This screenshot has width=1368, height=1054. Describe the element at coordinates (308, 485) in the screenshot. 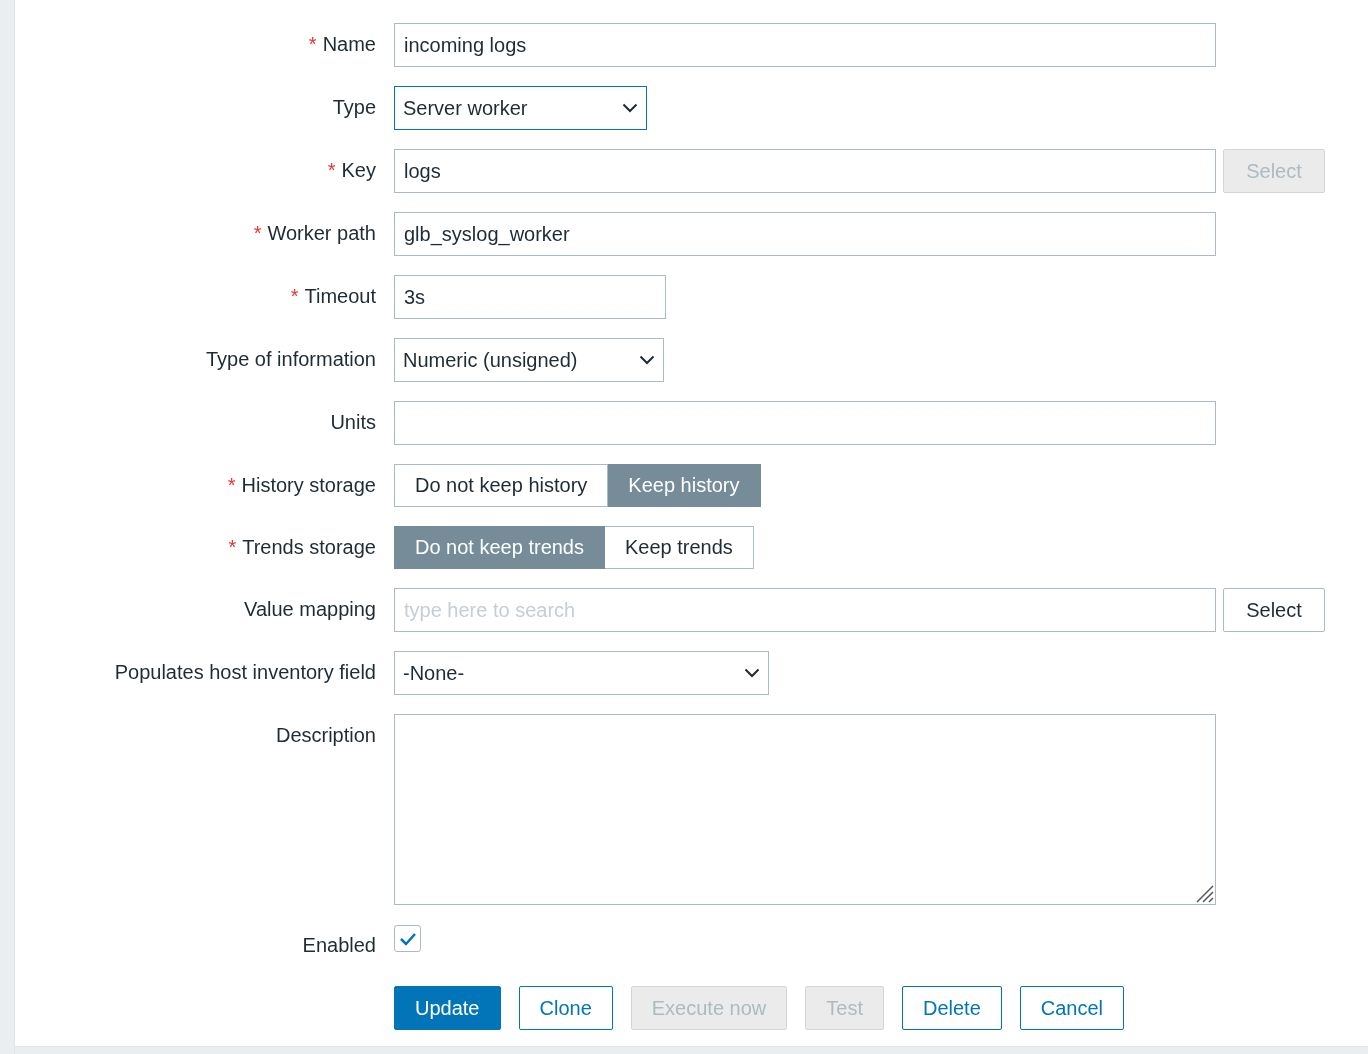

I see `field-label: History storage` at that location.